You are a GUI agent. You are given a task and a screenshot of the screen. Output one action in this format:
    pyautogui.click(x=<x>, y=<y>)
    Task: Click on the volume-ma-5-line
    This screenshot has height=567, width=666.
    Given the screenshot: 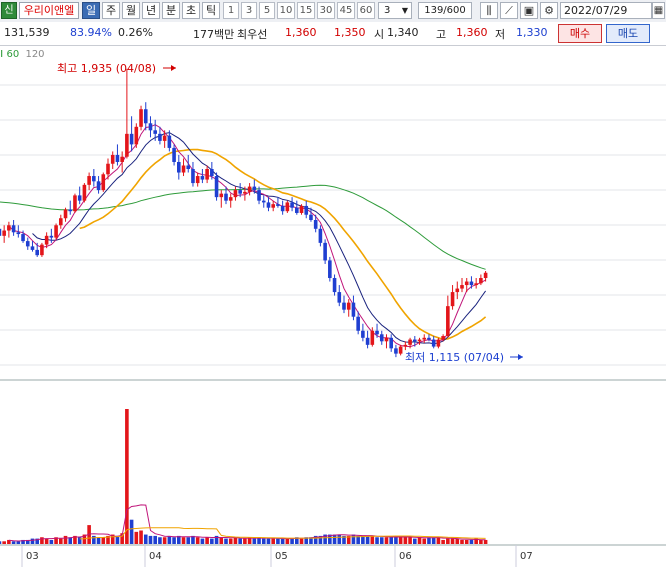 What is the action you would take?
    pyautogui.click(x=247, y=523)
    